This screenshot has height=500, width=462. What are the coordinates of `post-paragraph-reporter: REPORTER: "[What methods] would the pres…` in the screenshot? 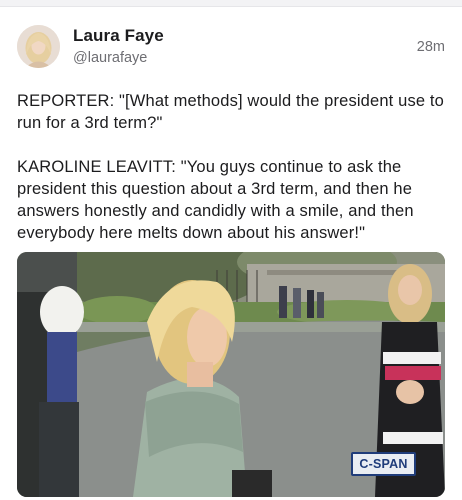 It's located at (230, 112).